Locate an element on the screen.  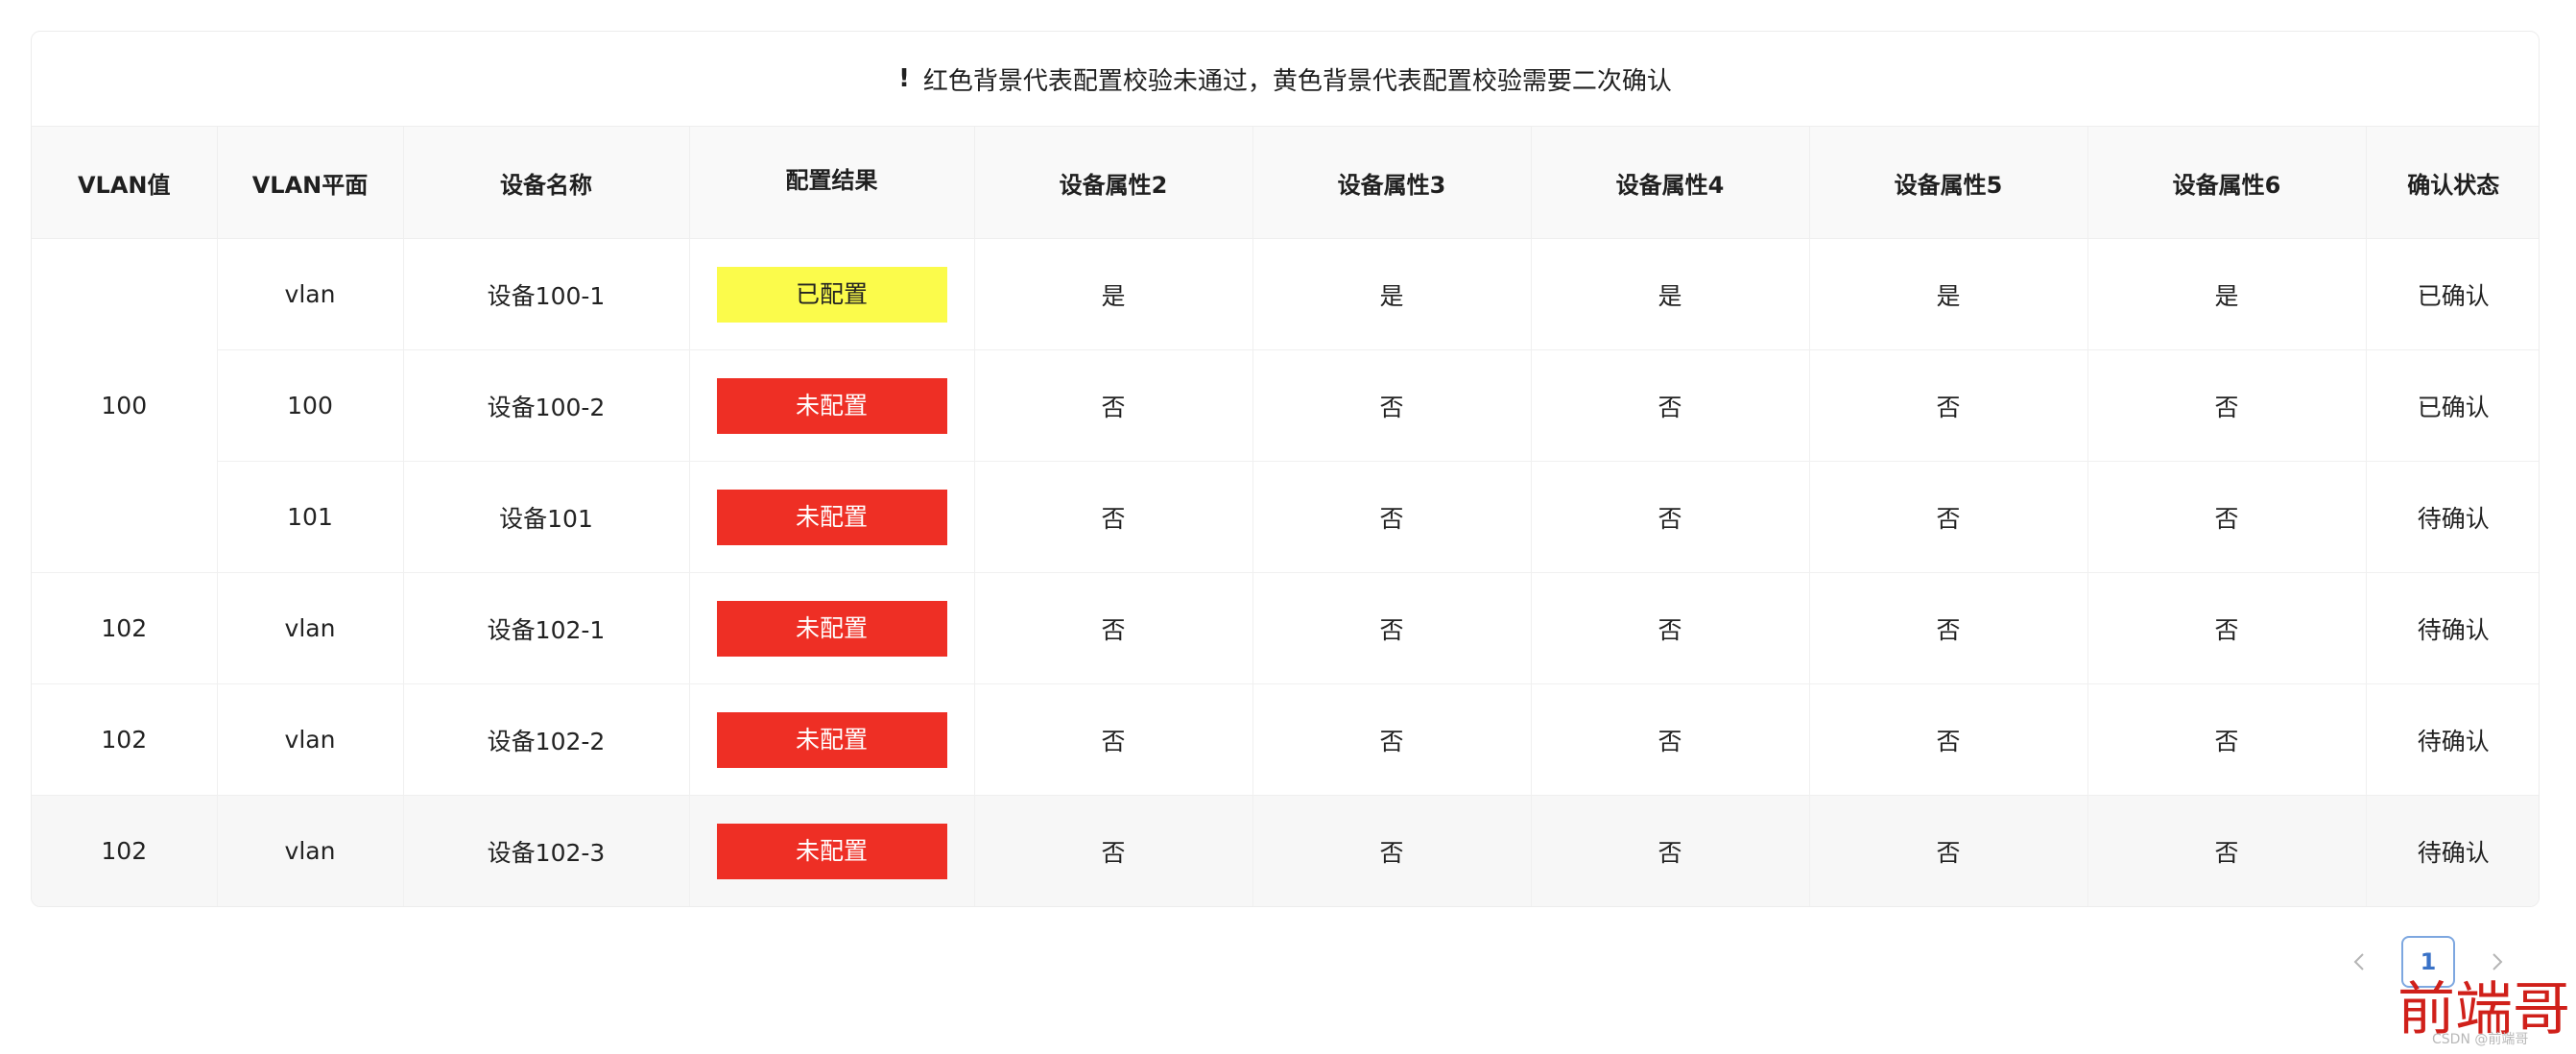
table-row: 100 设备100-2 未配置 否 否 否 否 否 已确认 is located at coordinates (1285, 405).